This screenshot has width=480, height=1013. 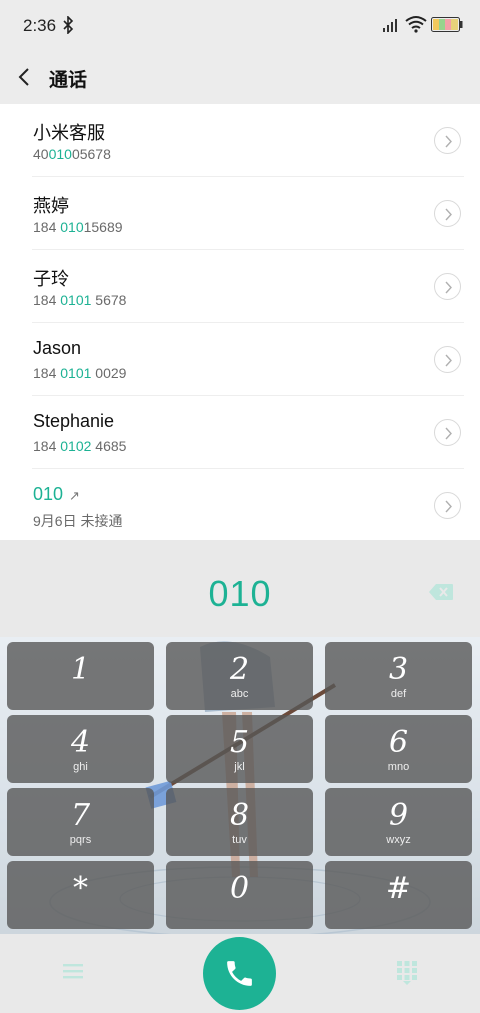 What do you see at coordinates (441, 592) in the screenshot?
I see `backspace-icon` at bounding box center [441, 592].